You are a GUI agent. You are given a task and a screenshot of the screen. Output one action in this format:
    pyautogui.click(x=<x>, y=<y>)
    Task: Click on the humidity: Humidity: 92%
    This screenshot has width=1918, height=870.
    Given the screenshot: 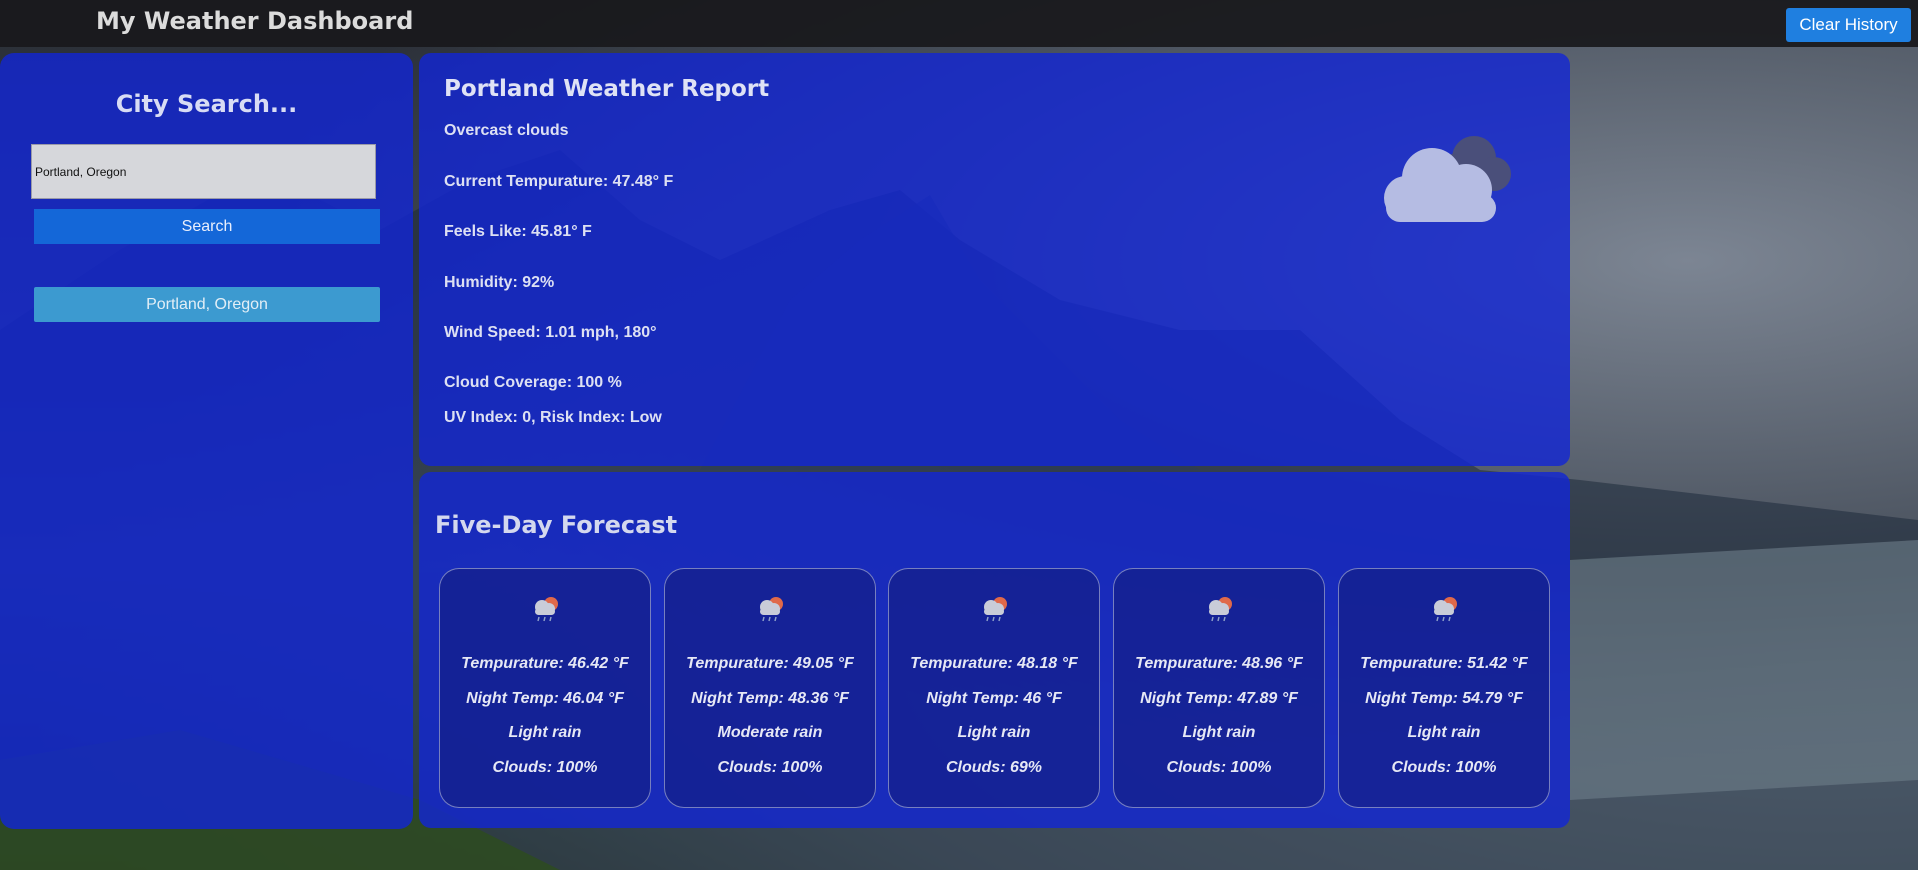 What is the action you would take?
    pyautogui.click(x=499, y=282)
    